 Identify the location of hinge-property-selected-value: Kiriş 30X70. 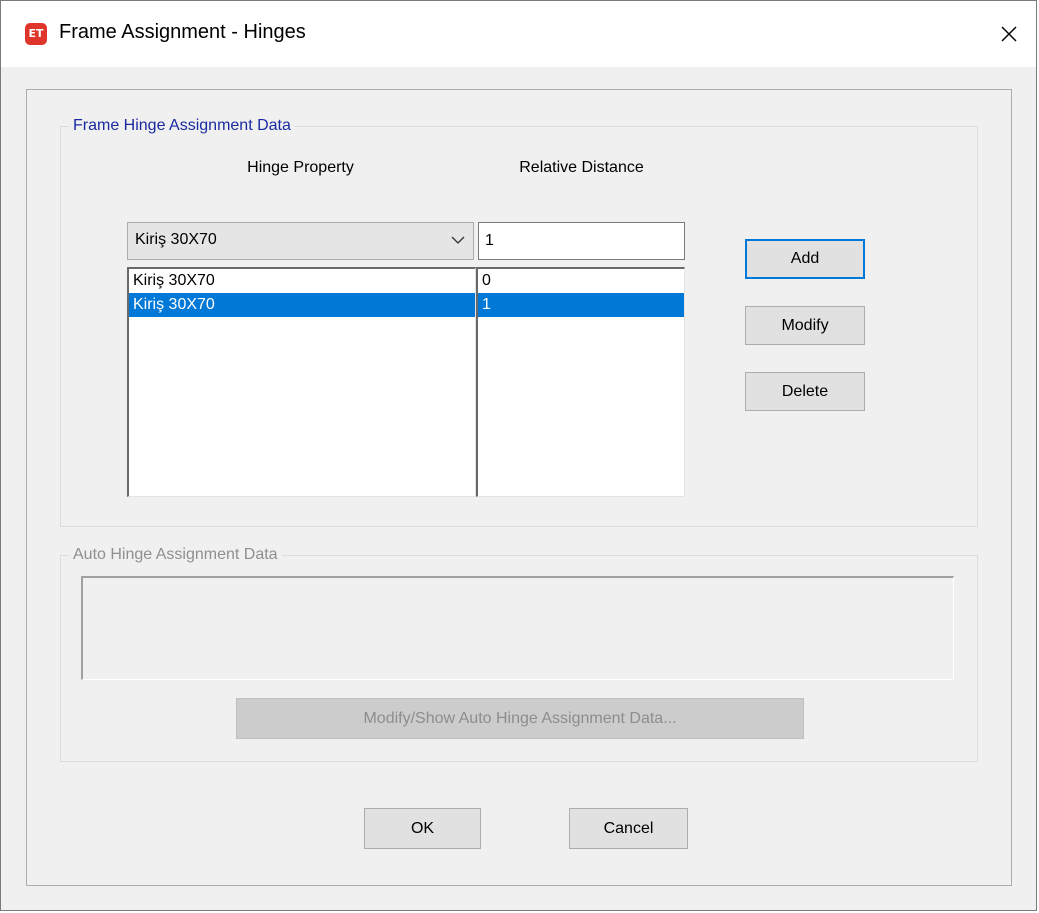
(176, 239).